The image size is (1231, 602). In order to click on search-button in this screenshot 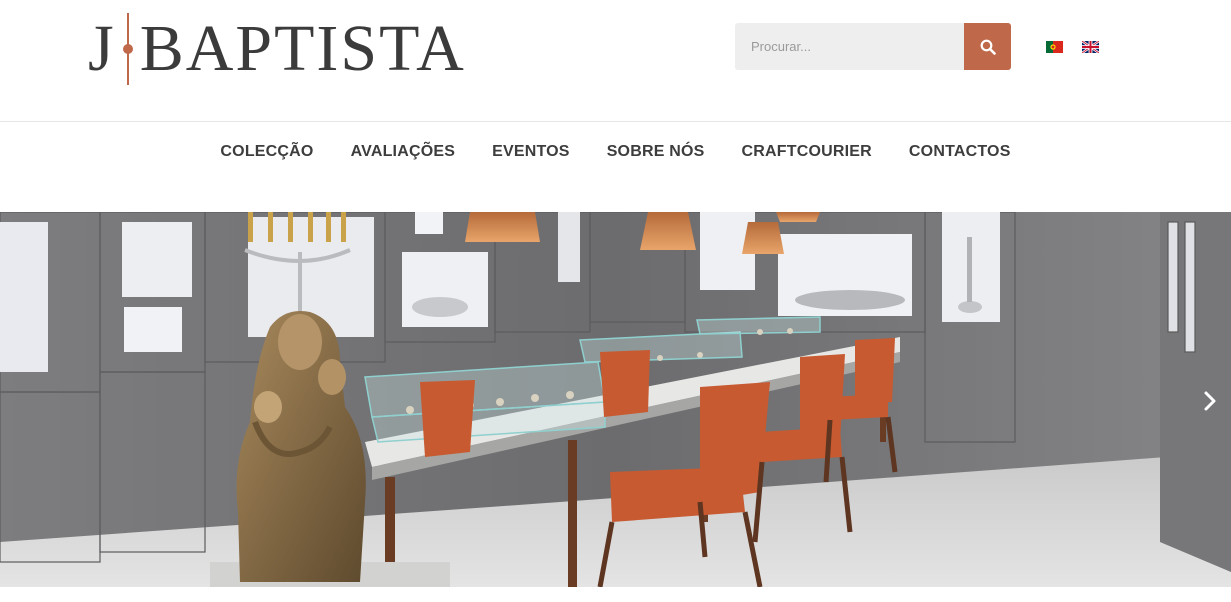, I will do `click(987, 46)`.